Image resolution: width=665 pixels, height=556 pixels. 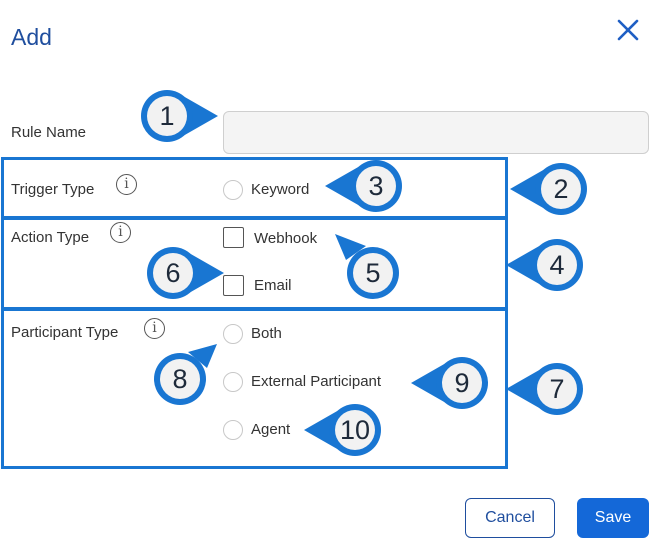 I want to click on close-icon, so click(x=628, y=30).